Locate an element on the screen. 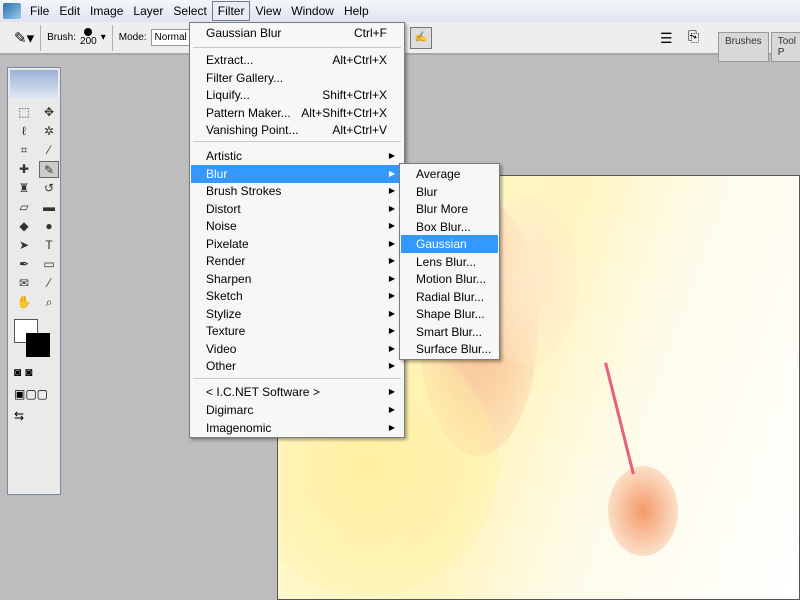 This screenshot has height=600, width=800. hand-tool-icon: ✋ is located at coordinates (24, 302).